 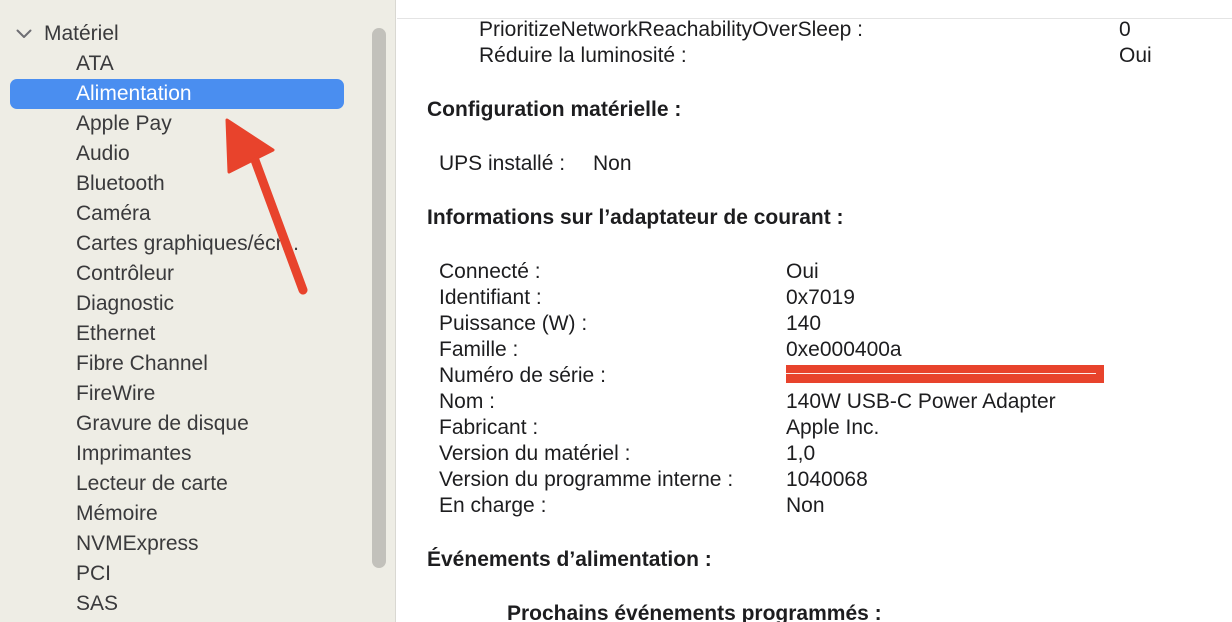 What do you see at coordinates (490, 297) in the screenshot?
I see `adapter-key-identifiant: Identifiant :` at bounding box center [490, 297].